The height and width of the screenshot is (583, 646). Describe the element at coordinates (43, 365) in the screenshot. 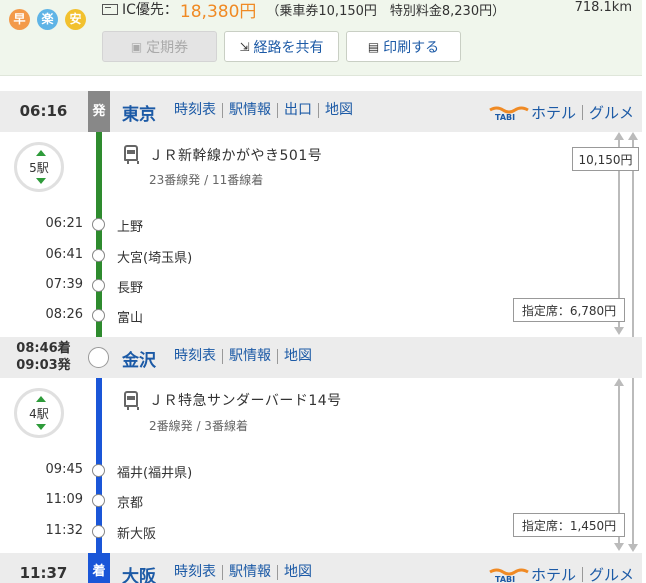

I see `departure-time: 09:03発` at that location.